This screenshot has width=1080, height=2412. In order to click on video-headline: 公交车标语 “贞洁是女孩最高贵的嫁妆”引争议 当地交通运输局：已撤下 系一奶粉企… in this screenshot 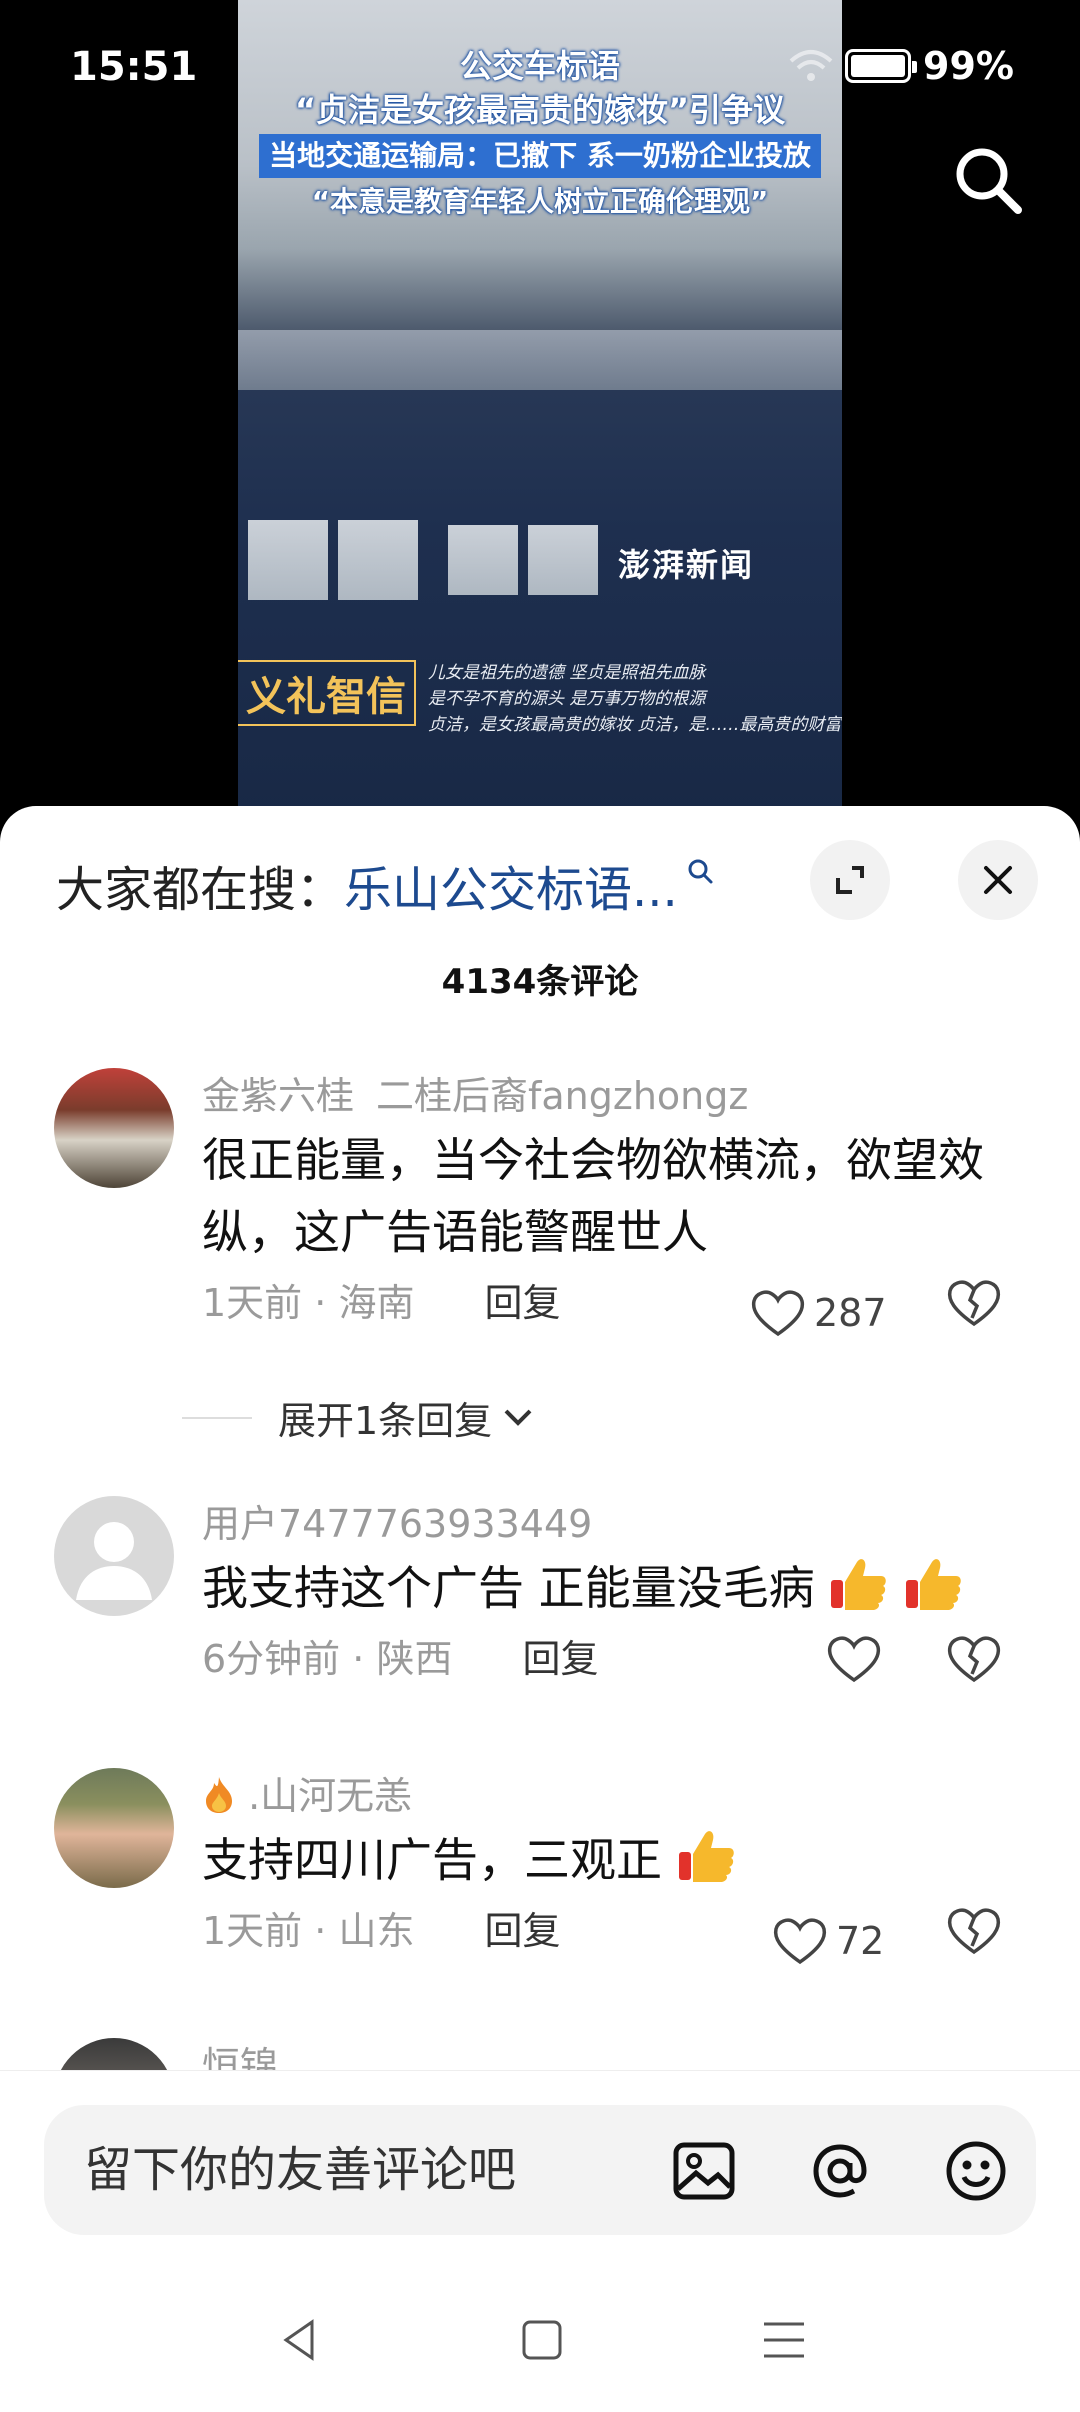, I will do `click(540, 134)`.